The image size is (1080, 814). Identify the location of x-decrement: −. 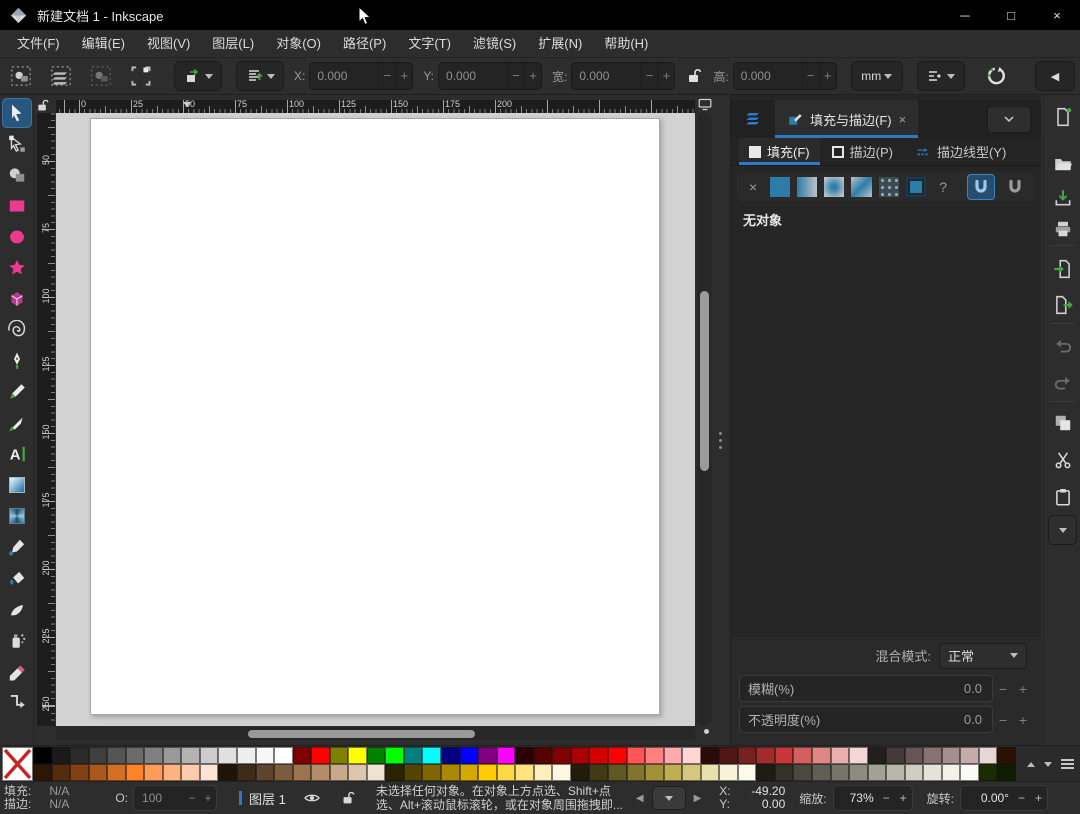
(386, 76).